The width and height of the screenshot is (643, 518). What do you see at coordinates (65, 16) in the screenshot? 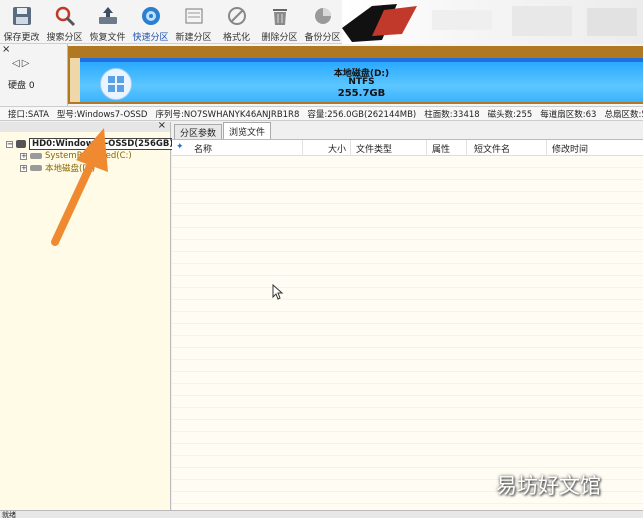
I see `magnifier-icon` at bounding box center [65, 16].